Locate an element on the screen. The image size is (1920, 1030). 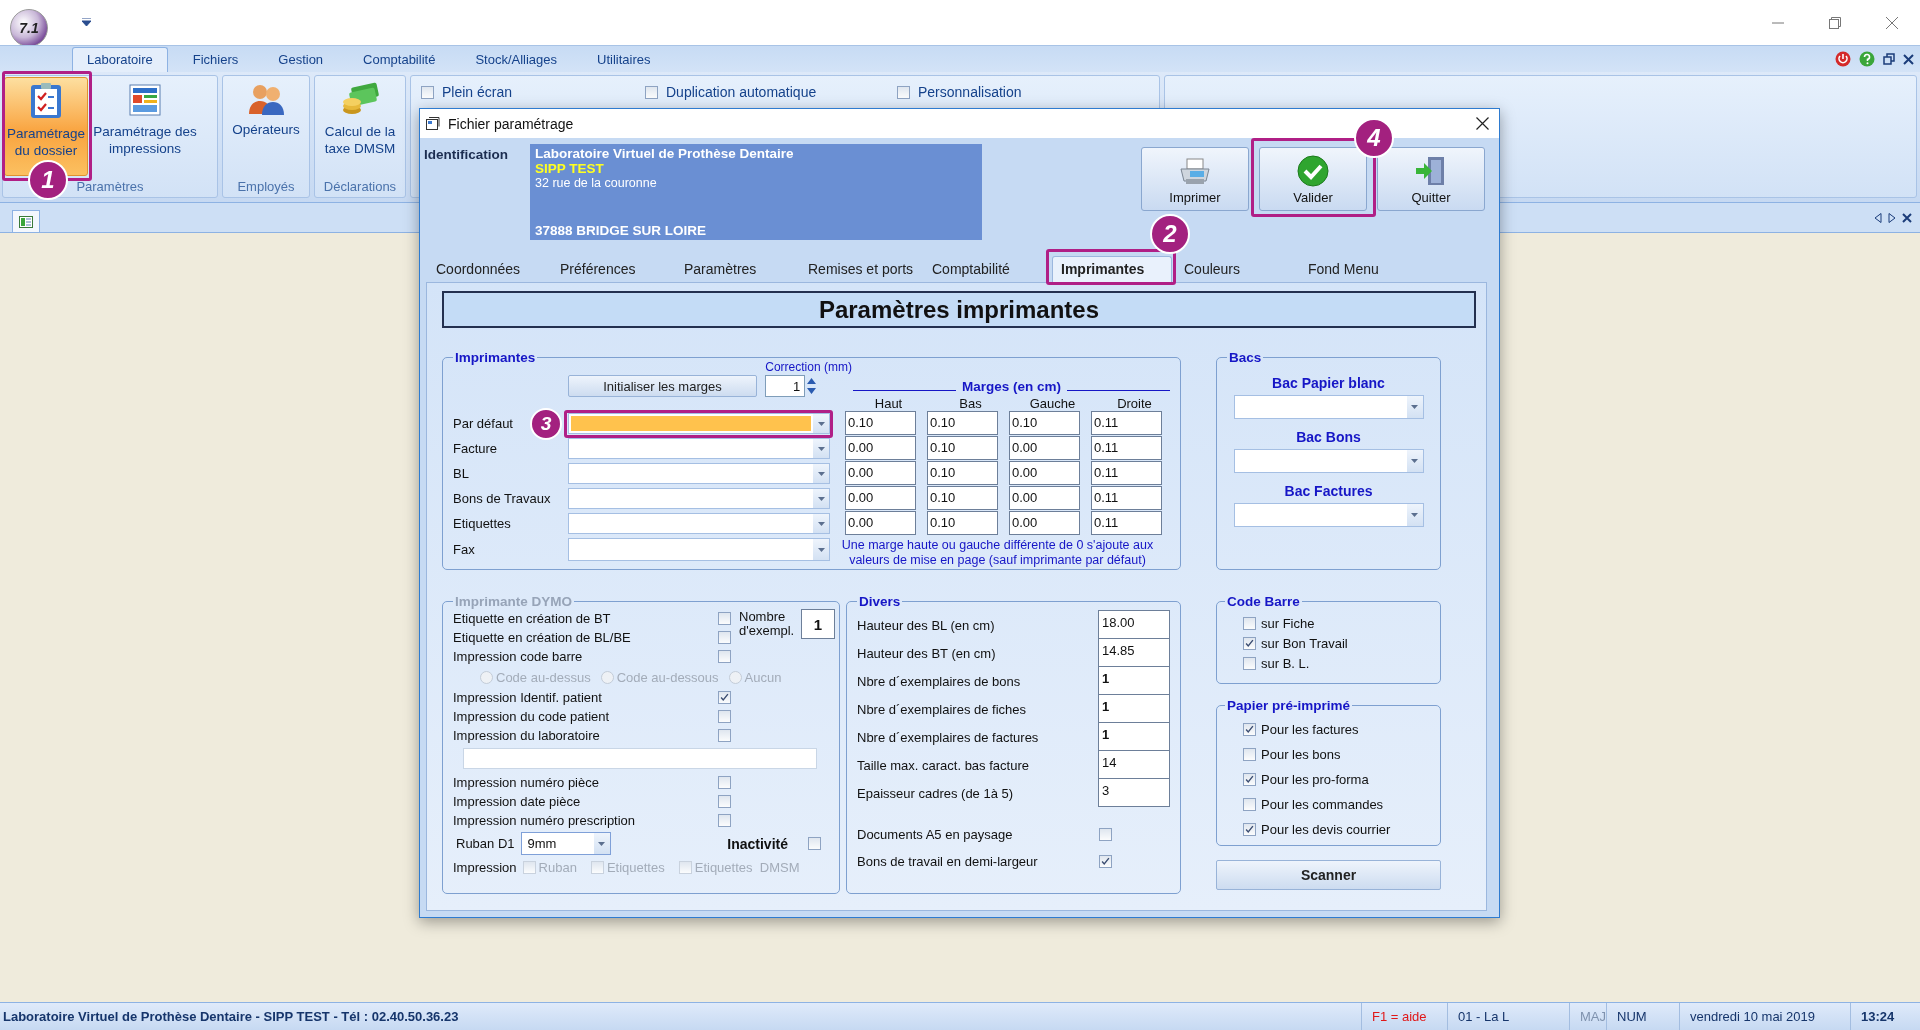
ribbon-tab: Stock/Alliages is located at coordinates (516, 59).